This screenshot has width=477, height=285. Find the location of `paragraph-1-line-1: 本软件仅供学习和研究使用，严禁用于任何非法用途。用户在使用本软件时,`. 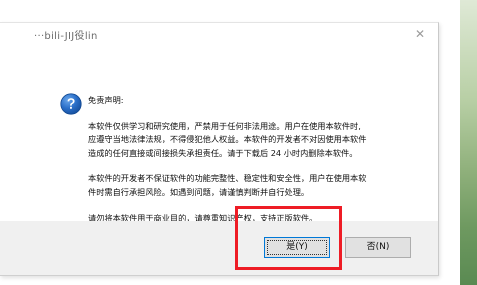

paragraph-1-line-1: 本软件仅供学习和研究使用，严禁用于任何非法用途。用户在使用本软件时, is located at coordinates (224, 125).